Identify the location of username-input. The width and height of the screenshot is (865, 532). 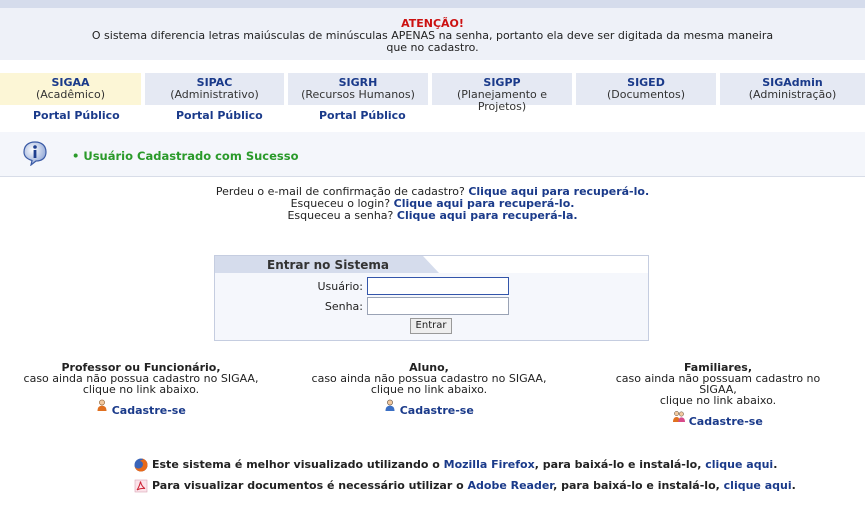
(438, 286).